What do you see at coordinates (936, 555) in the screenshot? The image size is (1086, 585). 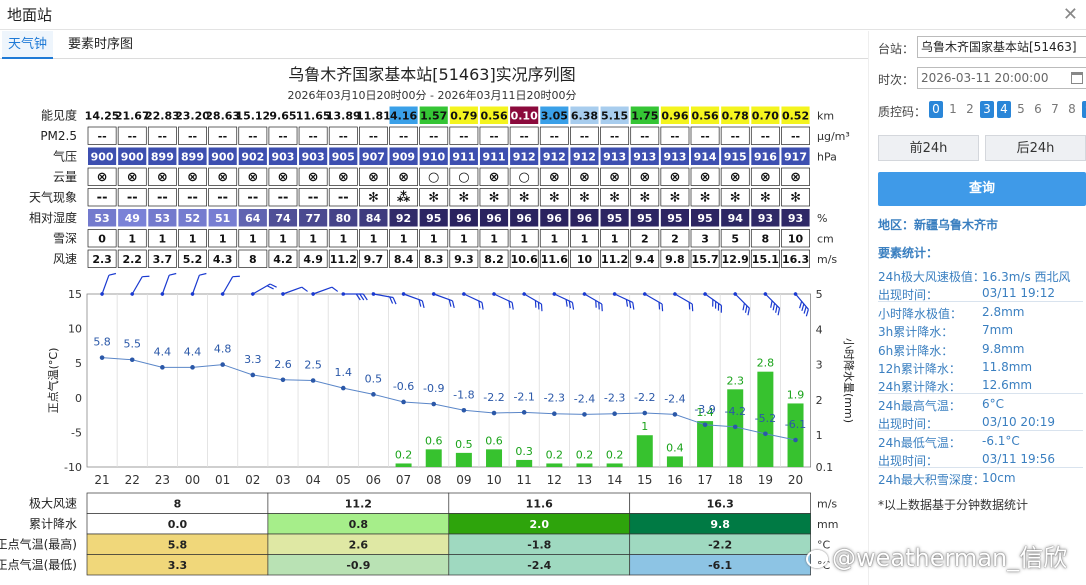 I see `watermark: @weatherman_信欣` at bounding box center [936, 555].